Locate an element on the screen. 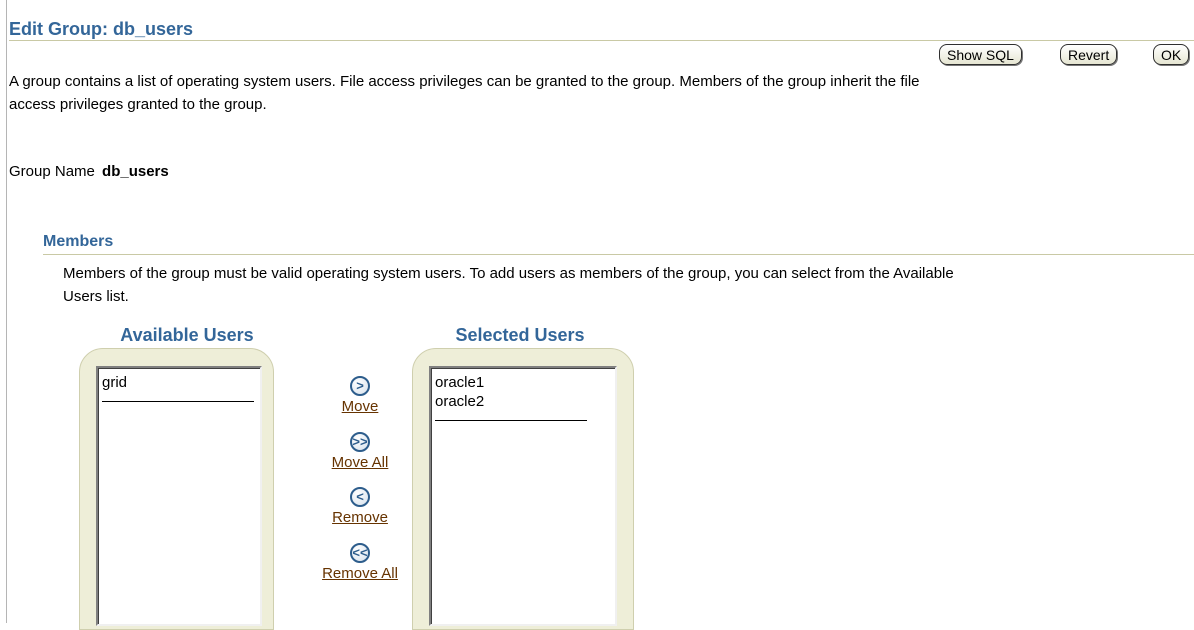  members-section-title: Members is located at coordinates (78, 241).